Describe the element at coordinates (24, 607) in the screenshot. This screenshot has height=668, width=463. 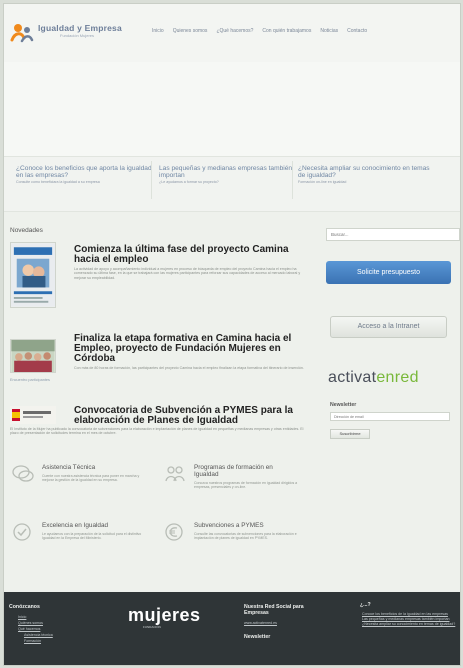
I see `footer-col-title: Conózcanos` at that location.